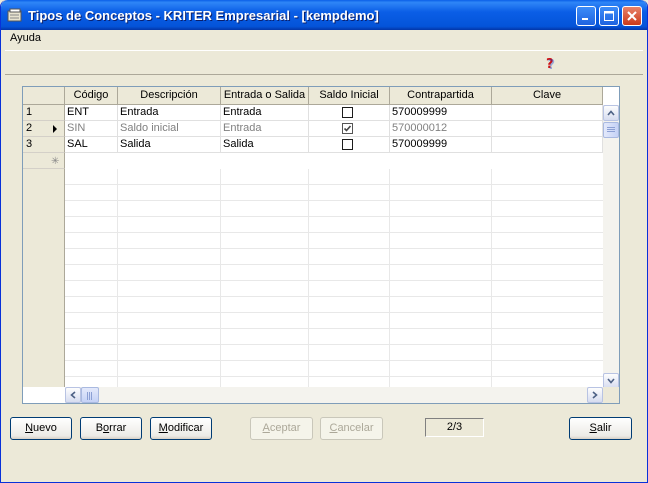  I want to click on grid-corner-header, so click(44, 96).